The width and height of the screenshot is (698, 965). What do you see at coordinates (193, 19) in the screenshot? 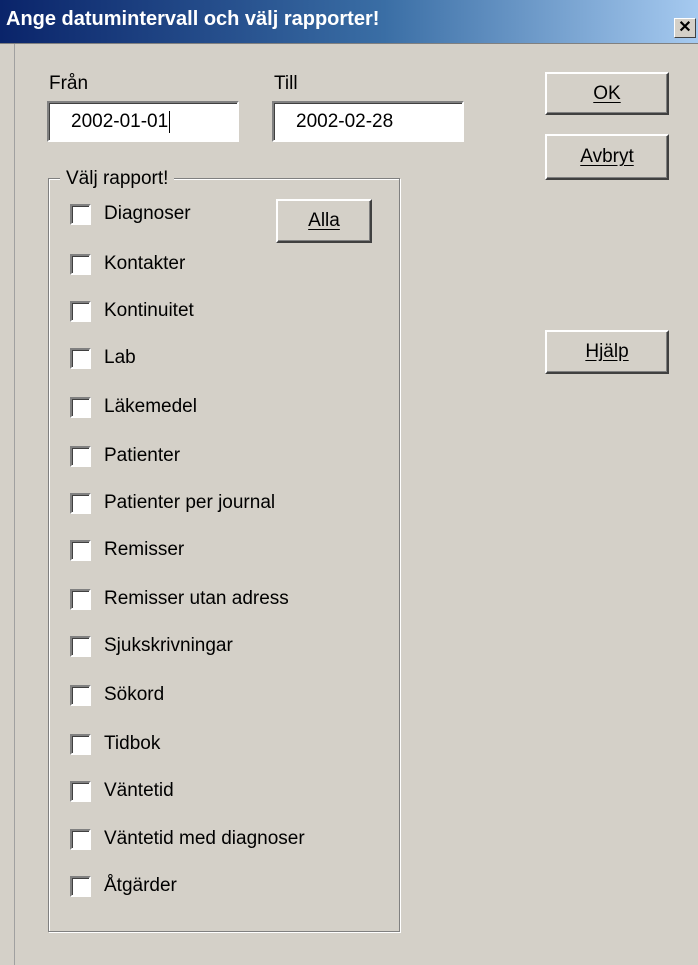
I see `window-title: Ange datumintervall och välj rapporter!` at bounding box center [193, 19].